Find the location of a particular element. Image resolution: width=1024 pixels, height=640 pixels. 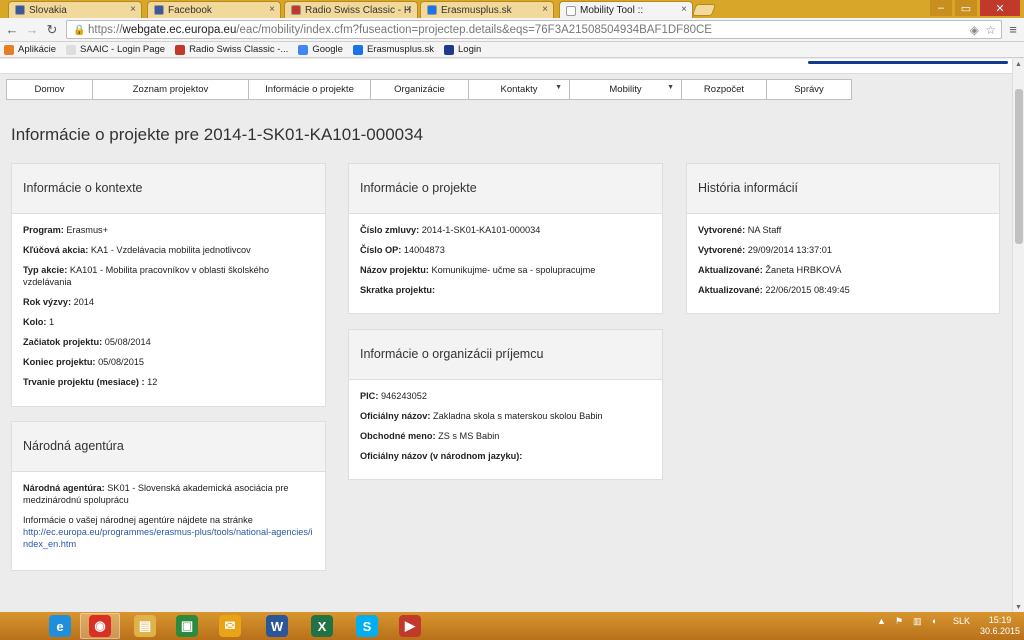

tray-arrow-icon: ▲ is located at coordinates (881, 621).